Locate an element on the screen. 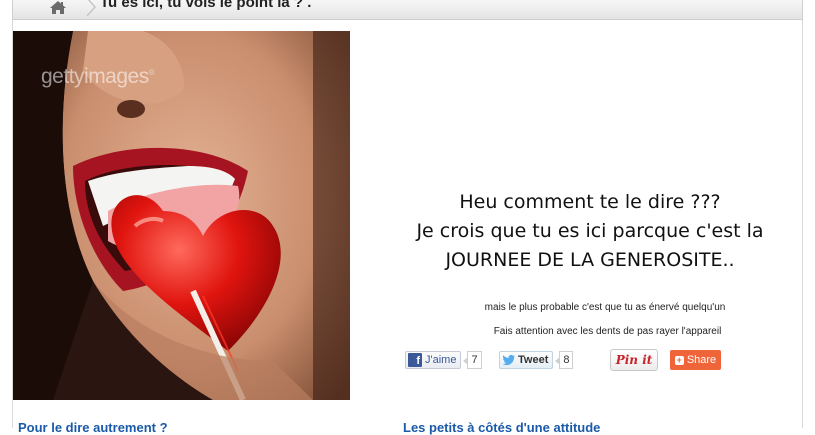 Image resolution: width=815 pixels, height=435 pixels. plus-icon: + is located at coordinates (679, 359).